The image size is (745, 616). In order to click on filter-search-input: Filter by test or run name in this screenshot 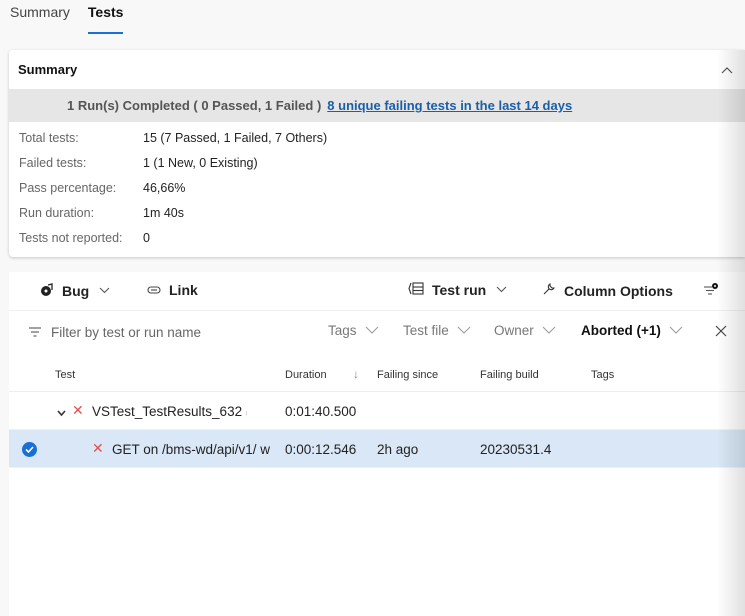, I will do `click(115, 332)`.